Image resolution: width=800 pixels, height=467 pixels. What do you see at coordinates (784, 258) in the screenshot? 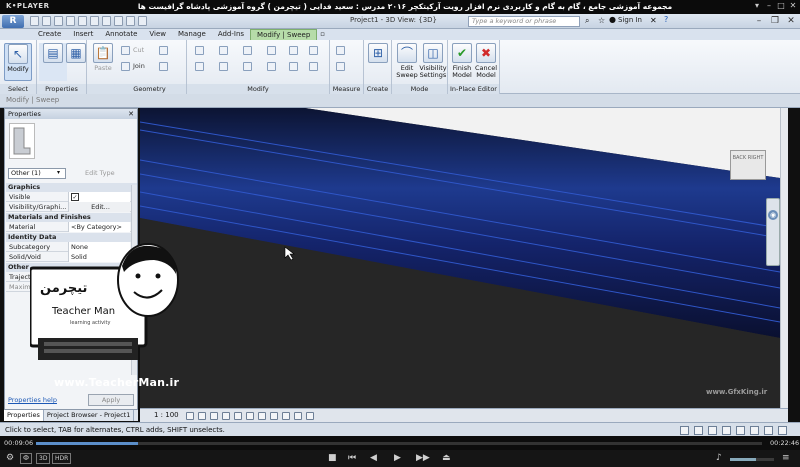
I see `view-scrollbar` at bounding box center [784, 258].